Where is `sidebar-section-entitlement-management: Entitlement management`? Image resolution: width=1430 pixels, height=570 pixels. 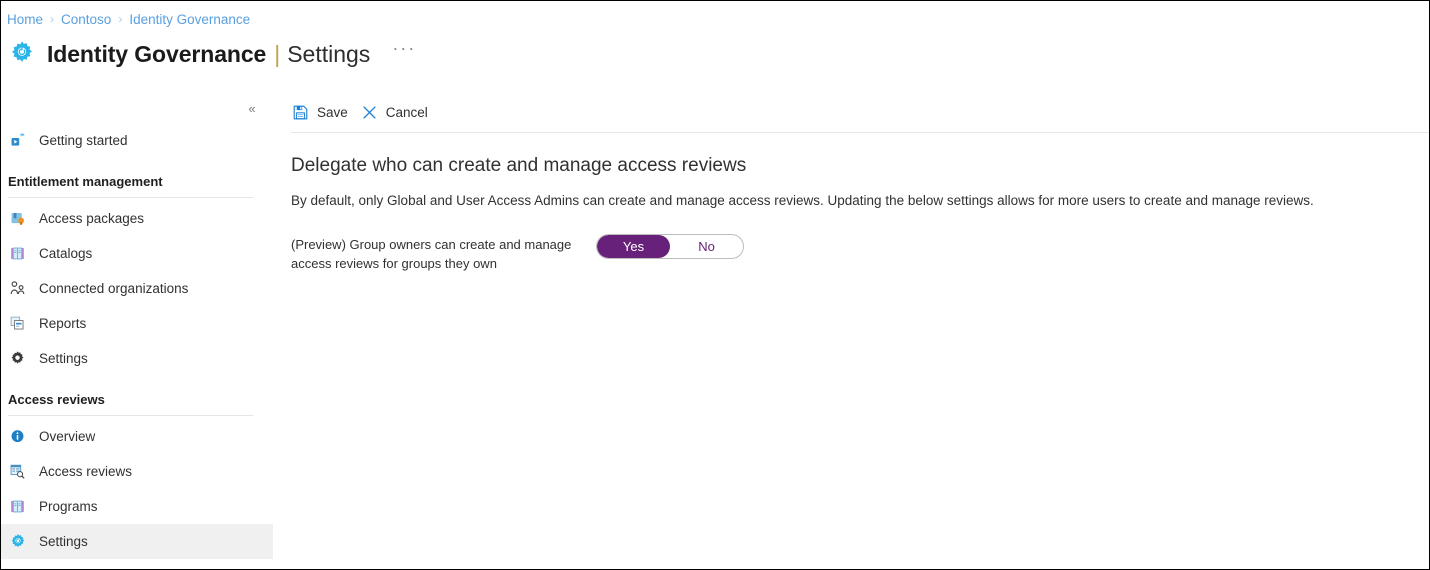
sidebar-section-entitlement-management: Entitlement management is located at coordinates (137, 184).